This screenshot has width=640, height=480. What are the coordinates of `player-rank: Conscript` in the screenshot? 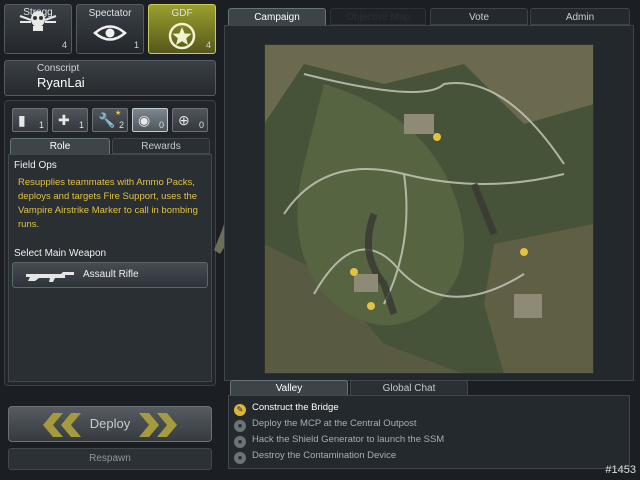 It's located at (58, 68).